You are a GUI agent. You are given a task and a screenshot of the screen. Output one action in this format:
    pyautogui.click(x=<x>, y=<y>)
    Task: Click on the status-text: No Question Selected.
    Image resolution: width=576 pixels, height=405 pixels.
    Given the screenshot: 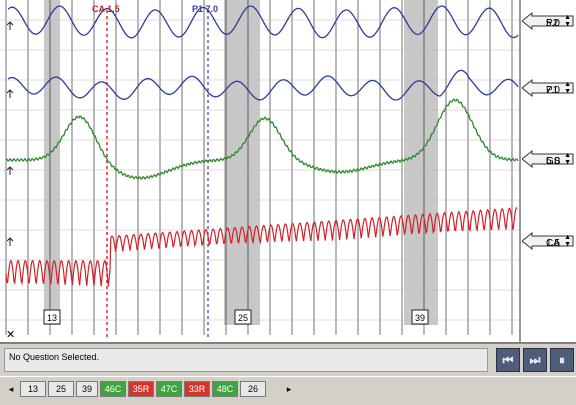 What is the action you would take?
    pyautogui.click(x=246, y=360)
    